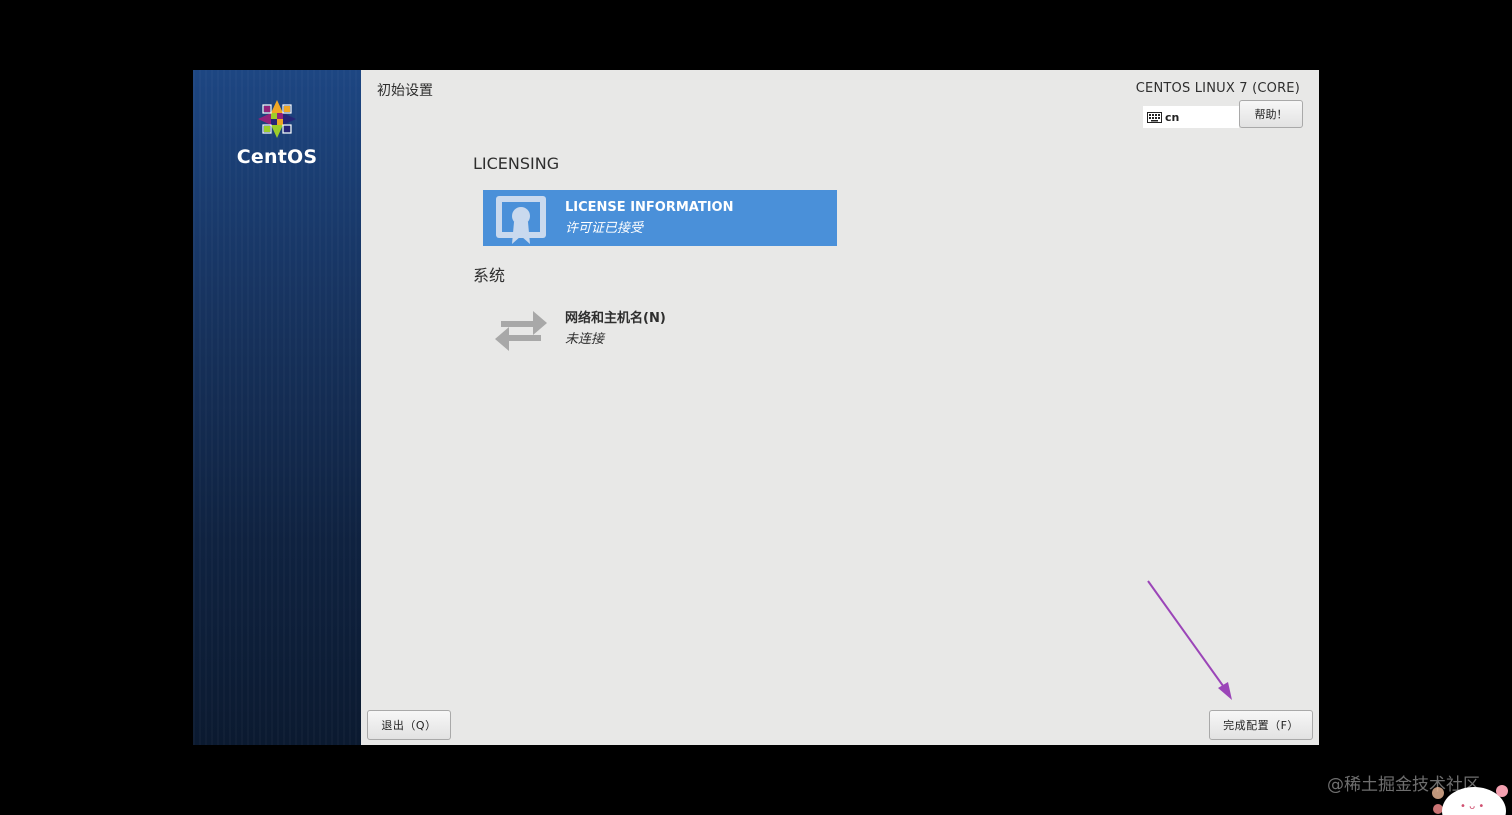  Describe the element at coordinates (1470, 800) in the screenshot. I see `mascot-icon: • ᴗ •` at that location.